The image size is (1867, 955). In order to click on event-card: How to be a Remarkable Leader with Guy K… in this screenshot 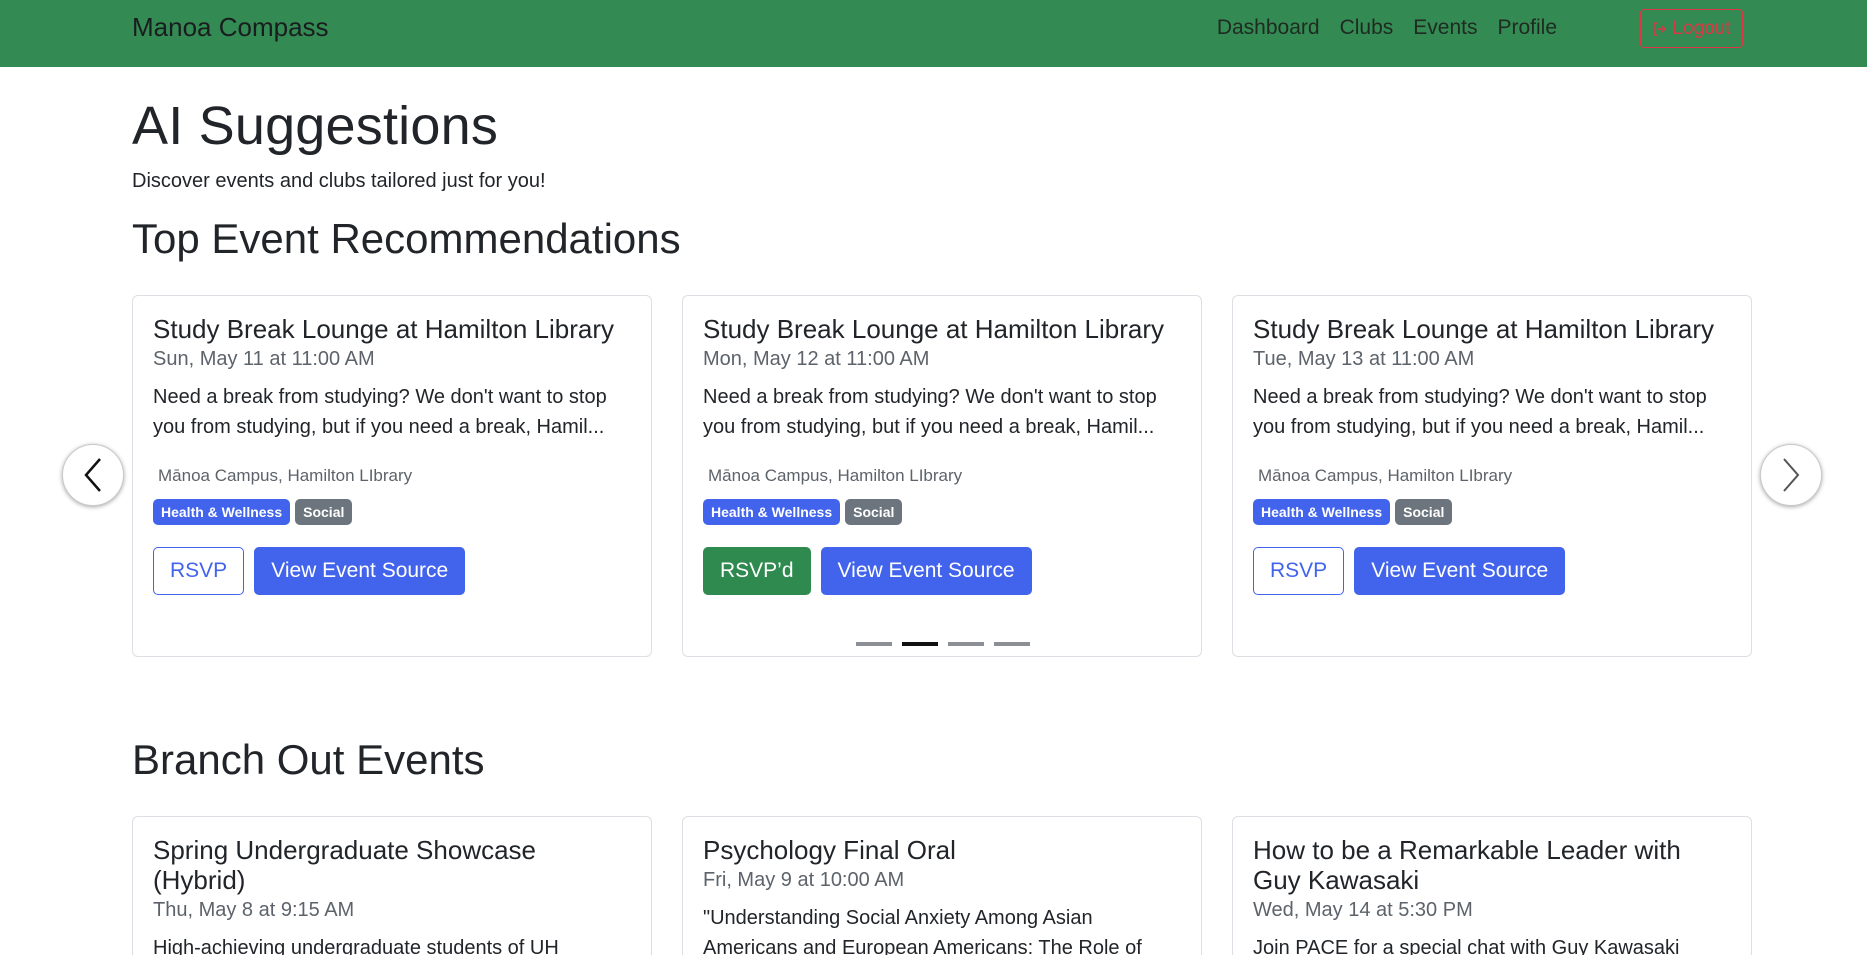, I will do `click(1492, 885)`.